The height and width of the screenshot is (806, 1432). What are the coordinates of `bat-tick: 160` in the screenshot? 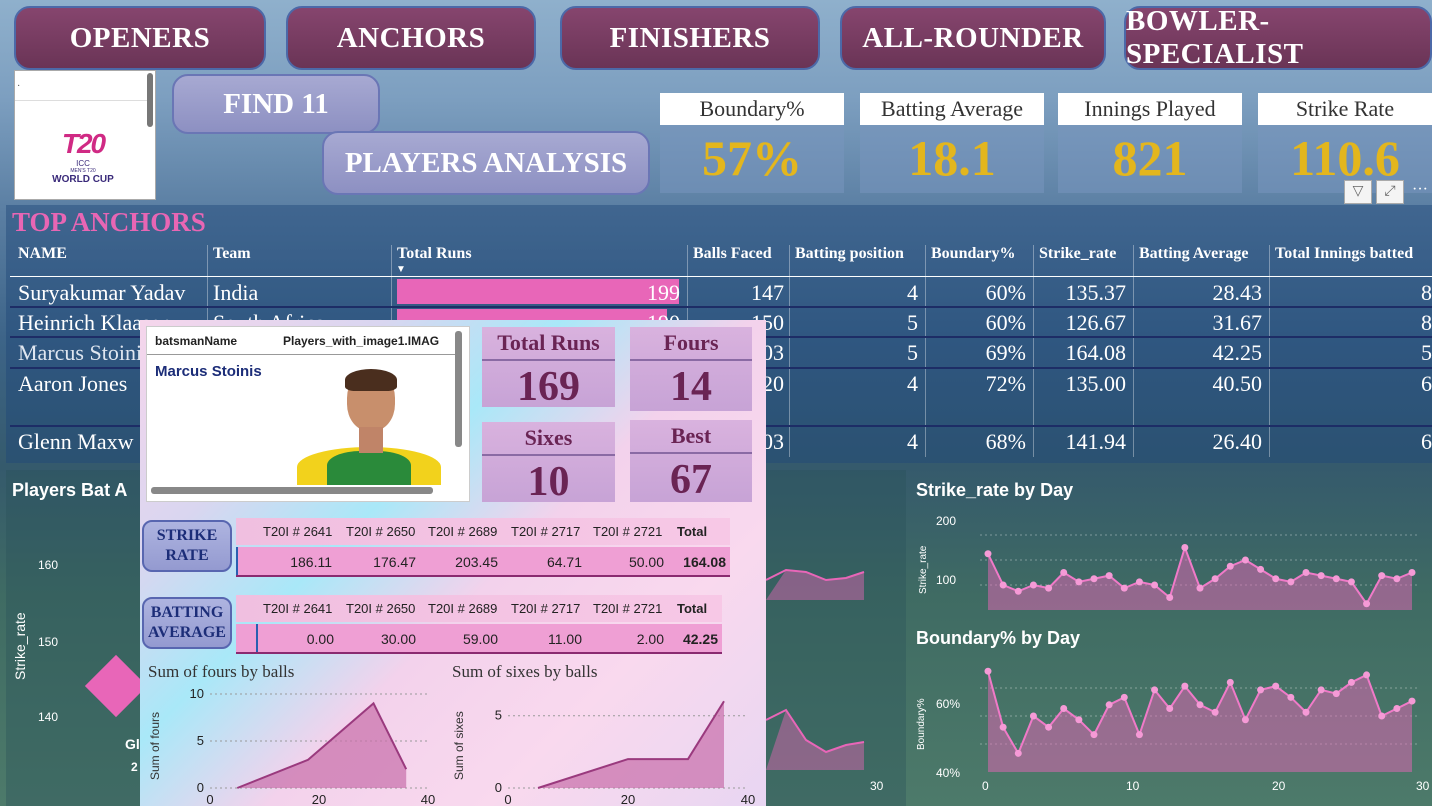 It's located at (48, 565).